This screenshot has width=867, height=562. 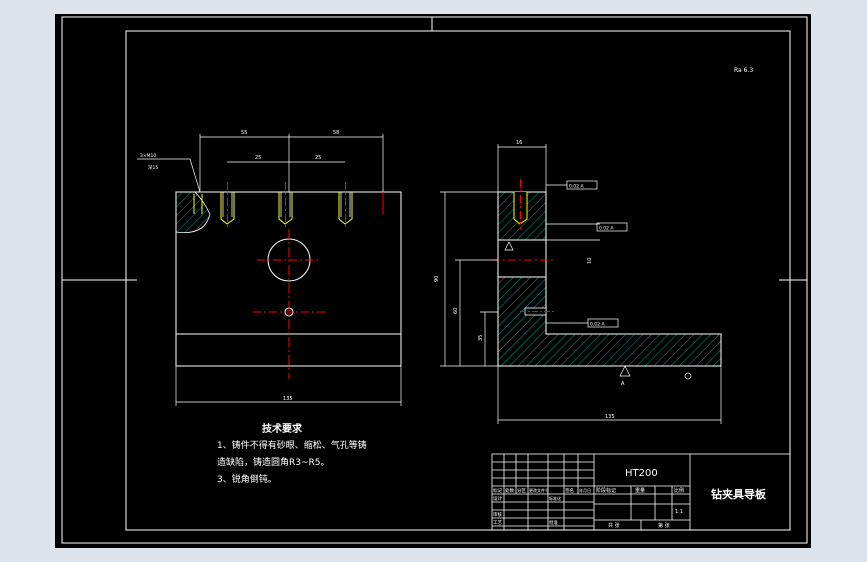 What do you see at coordinates (688, 376) in the screenshot?
I see `datum-circle` at bounding box center [688, 376].